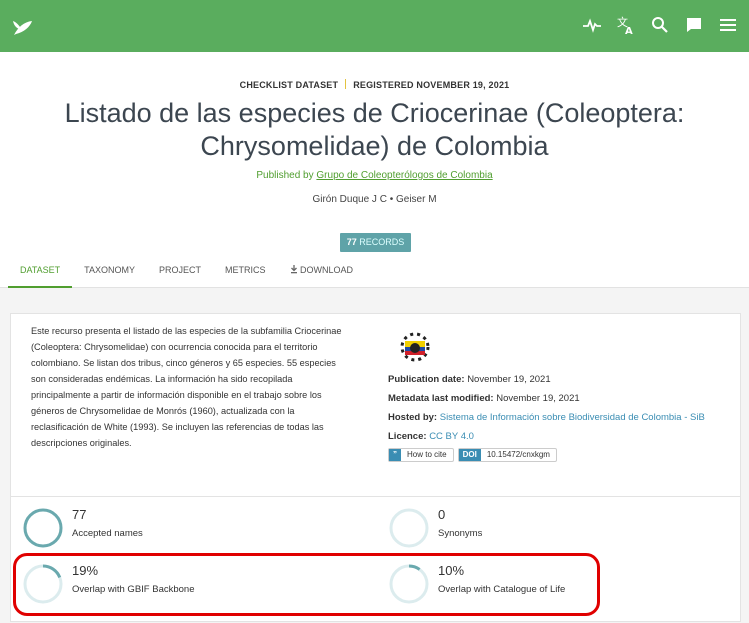  What do you see at coordinates (413, 417) in the screenshot?
I see `hosted-by-label: Hosted by:` at bounding box center [413, 417].